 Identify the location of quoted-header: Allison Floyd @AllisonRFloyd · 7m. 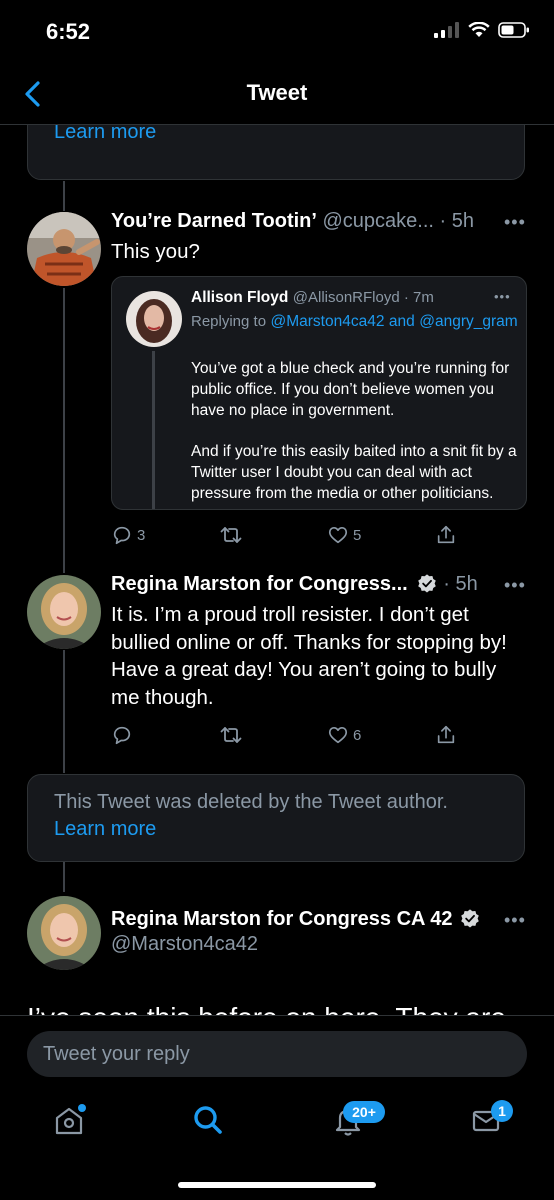
(312, 298).